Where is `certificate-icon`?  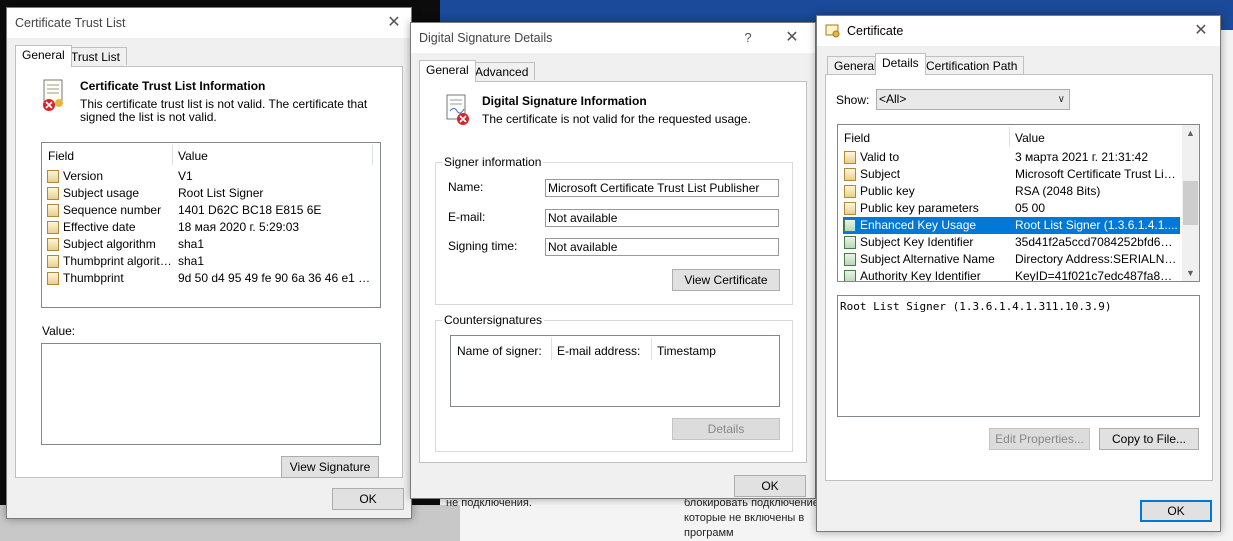 certificate-icon is located at coordinates (832, 31).